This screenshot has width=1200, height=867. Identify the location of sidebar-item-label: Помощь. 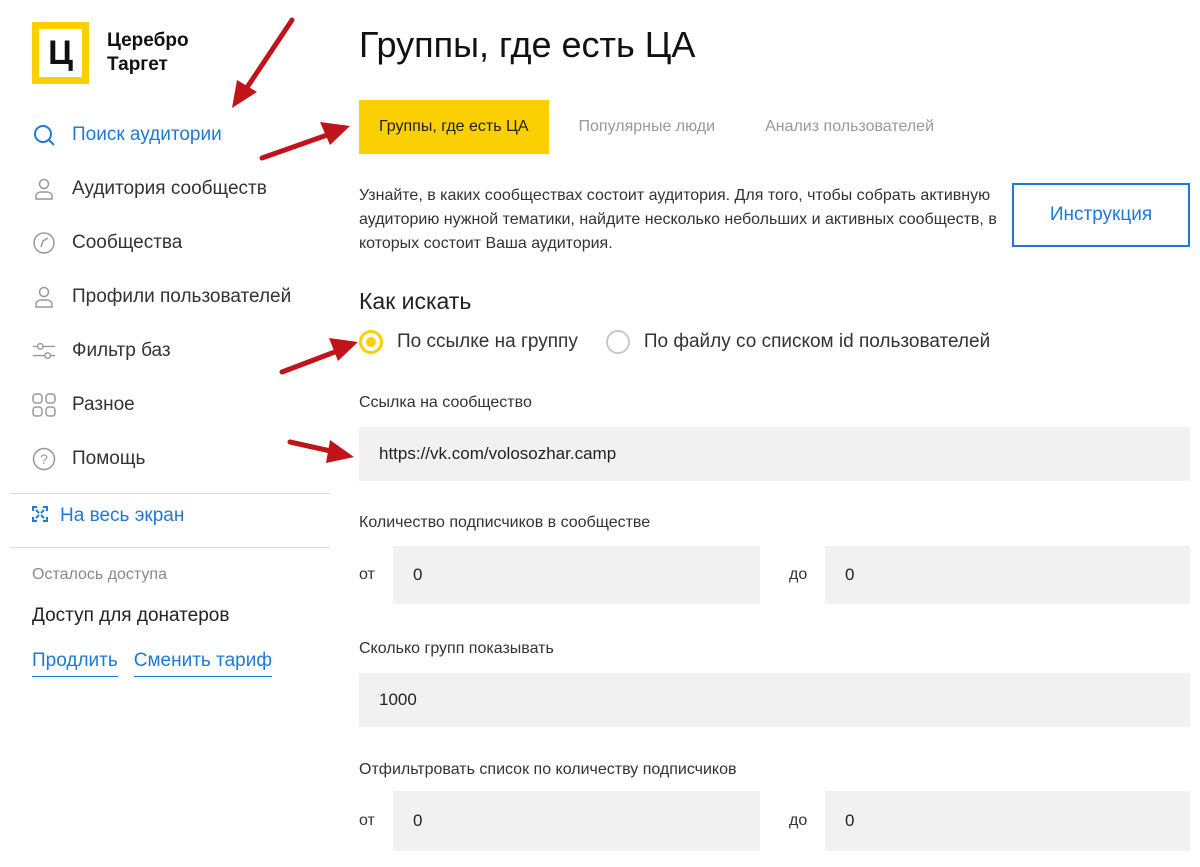
(109, 458).